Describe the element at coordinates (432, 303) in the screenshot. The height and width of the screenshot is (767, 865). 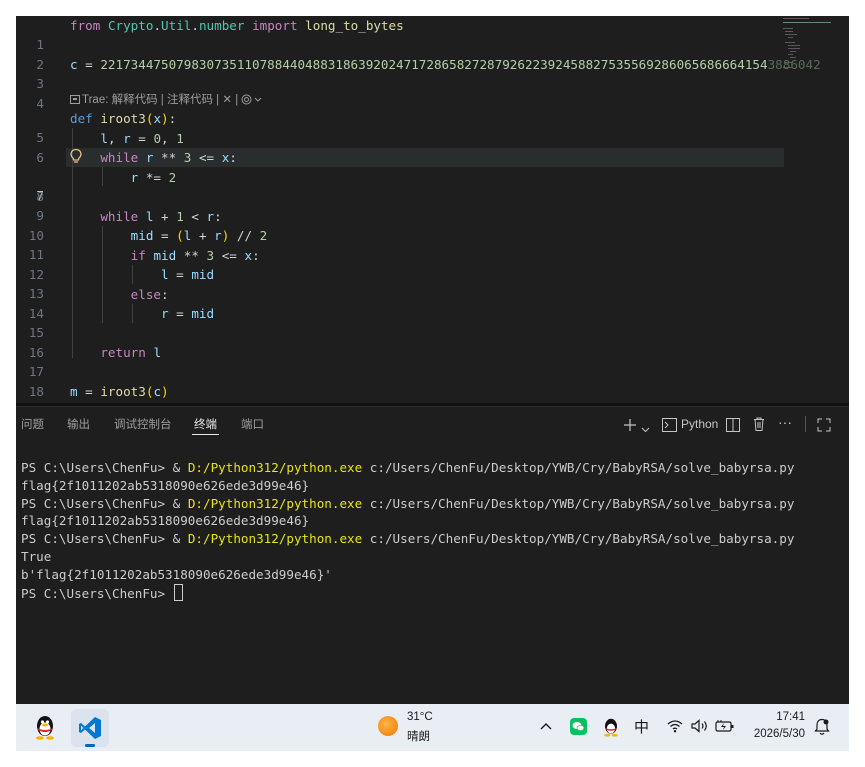
I see `code-line-14: 14 else:` at that location.